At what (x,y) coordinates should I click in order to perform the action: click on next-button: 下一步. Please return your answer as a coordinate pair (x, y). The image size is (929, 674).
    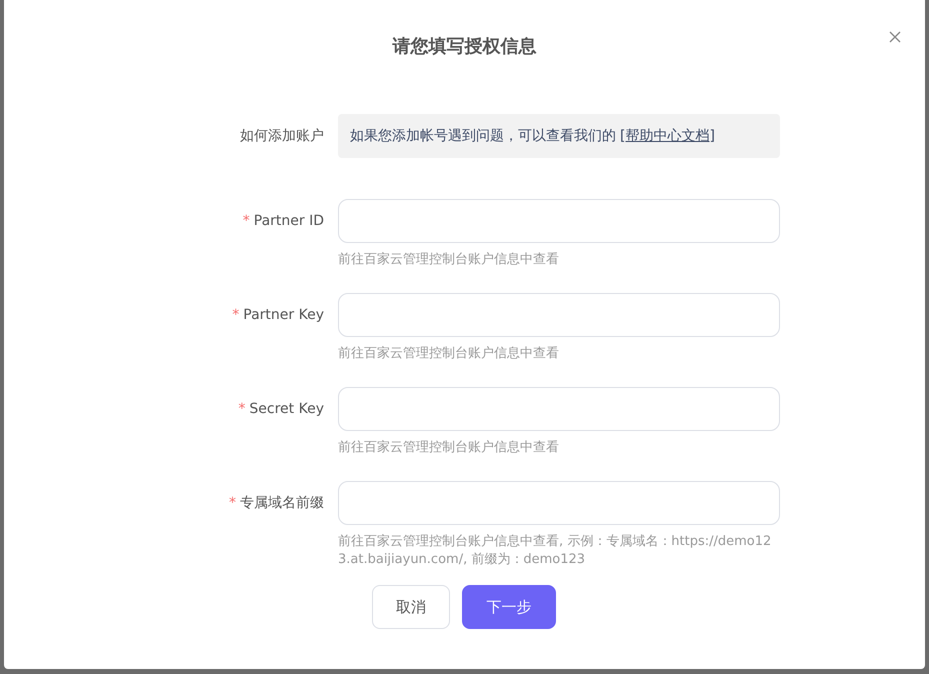
    Looking at the image, I should click on (509, 607).